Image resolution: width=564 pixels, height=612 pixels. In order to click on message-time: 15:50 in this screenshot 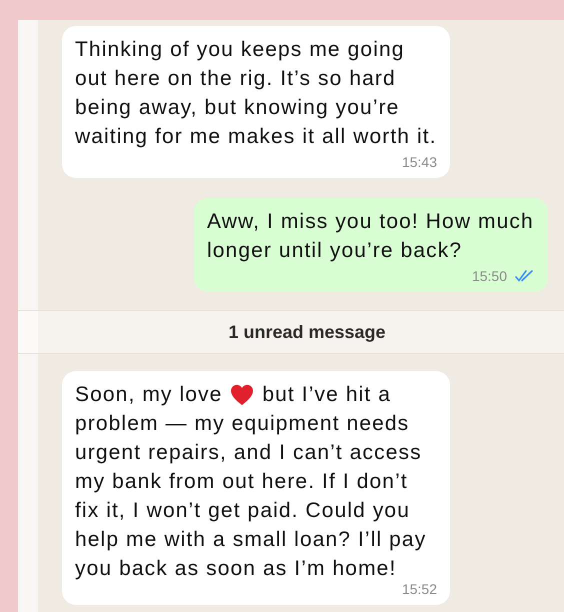, I will do `click(489, 276)`.